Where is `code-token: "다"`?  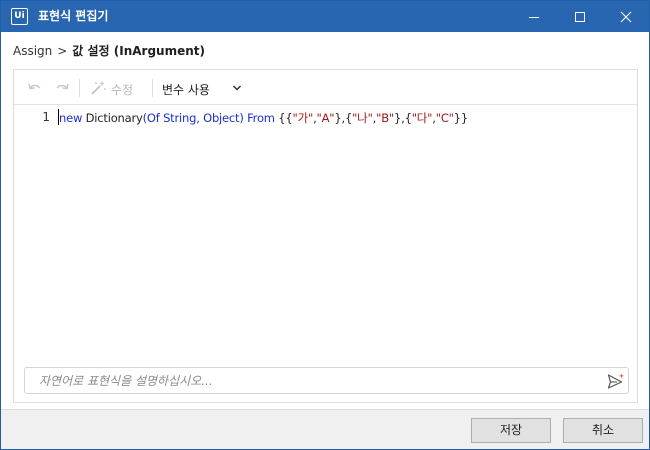 code-token: "다" is located at coordinates (422, 118).